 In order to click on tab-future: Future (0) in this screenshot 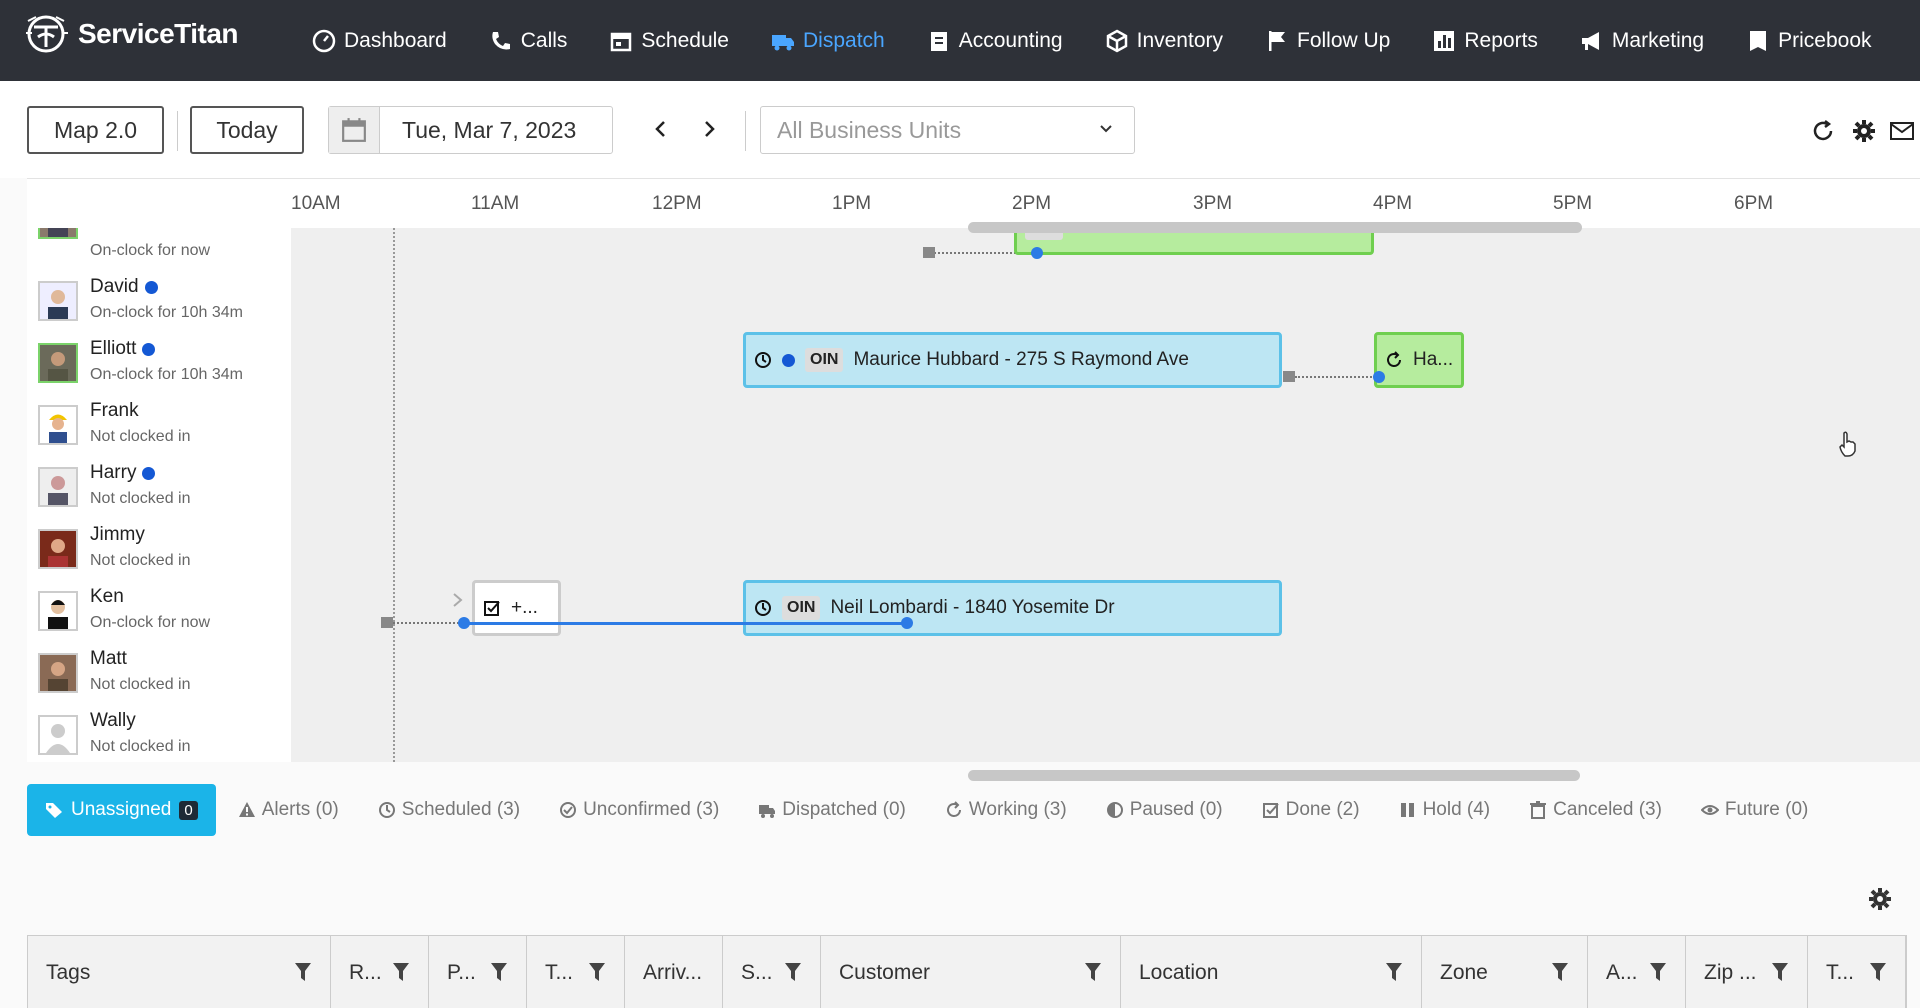, I will do `click(1754, 810)`.